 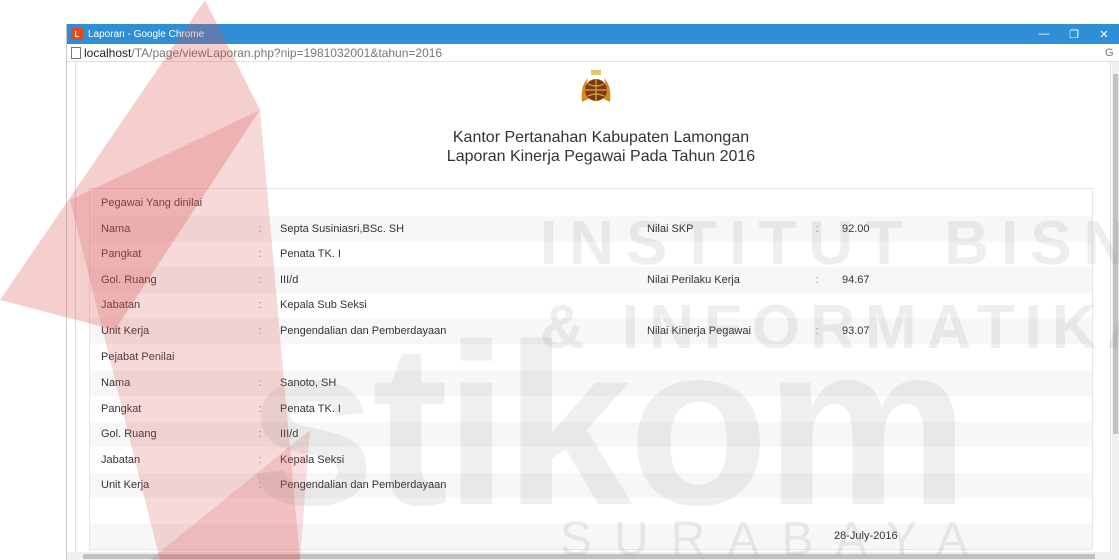 What do you see at coordinates (866, 536) in the screenshot?
I see `report-date: 28-July-2016` at bounding box center [866, 536].